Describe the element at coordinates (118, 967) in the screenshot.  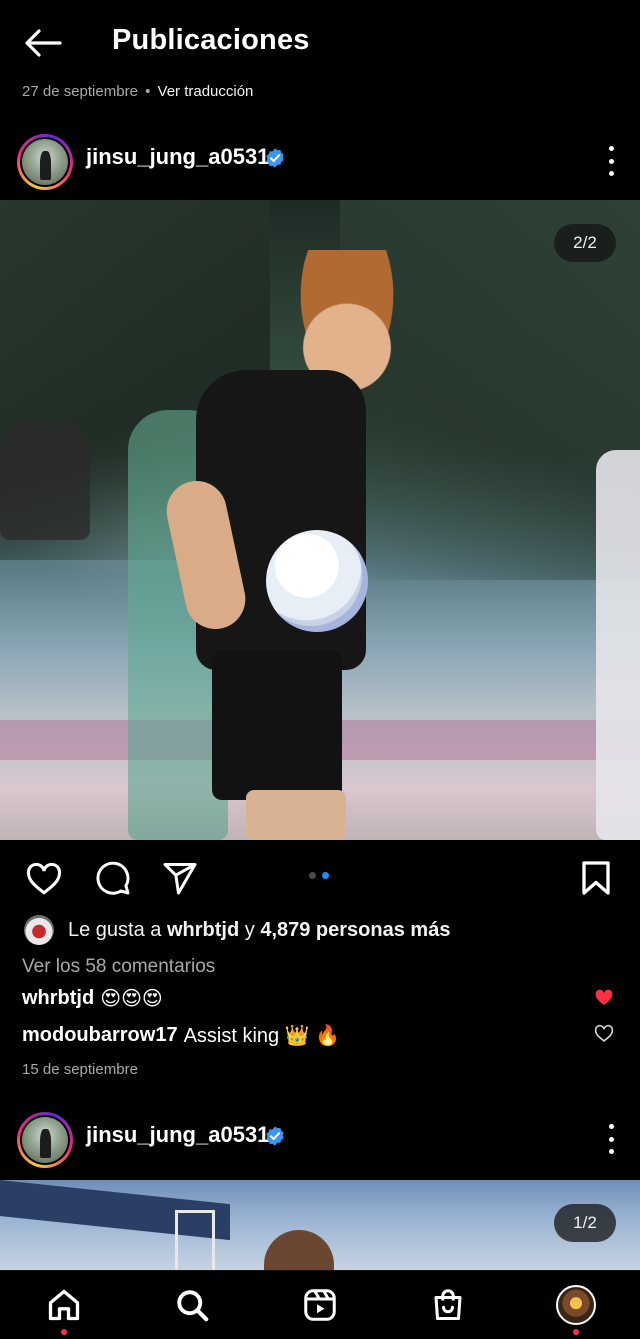
I see `view-comments-link: Ver los 58 comentarios` at that location.